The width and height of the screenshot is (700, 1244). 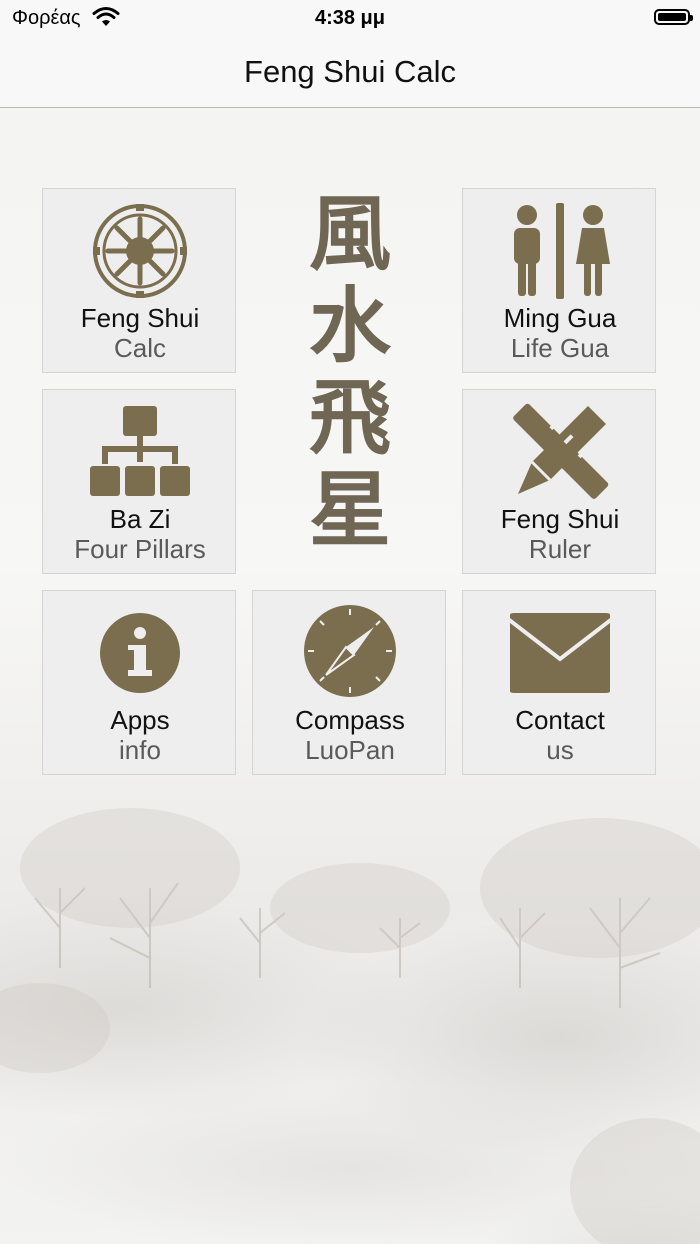 I want to click on tile-title: Apps, so click(x=140, y=720).